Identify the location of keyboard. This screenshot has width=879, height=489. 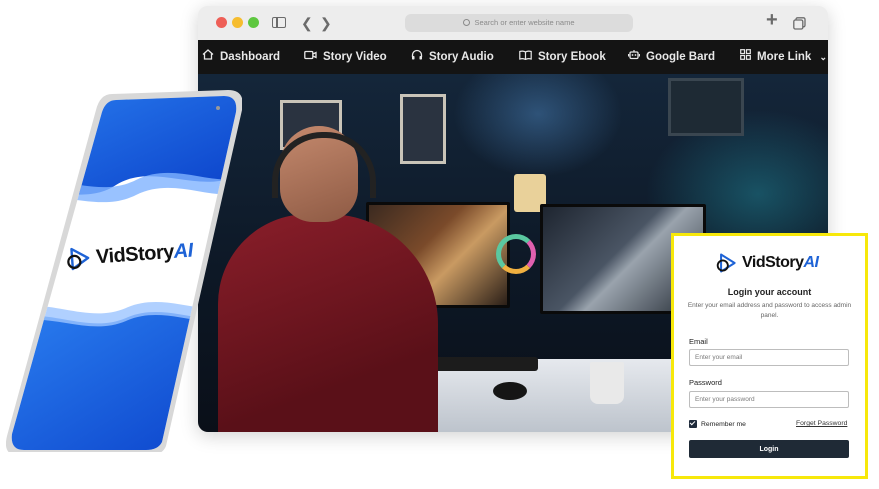
(483, 364).